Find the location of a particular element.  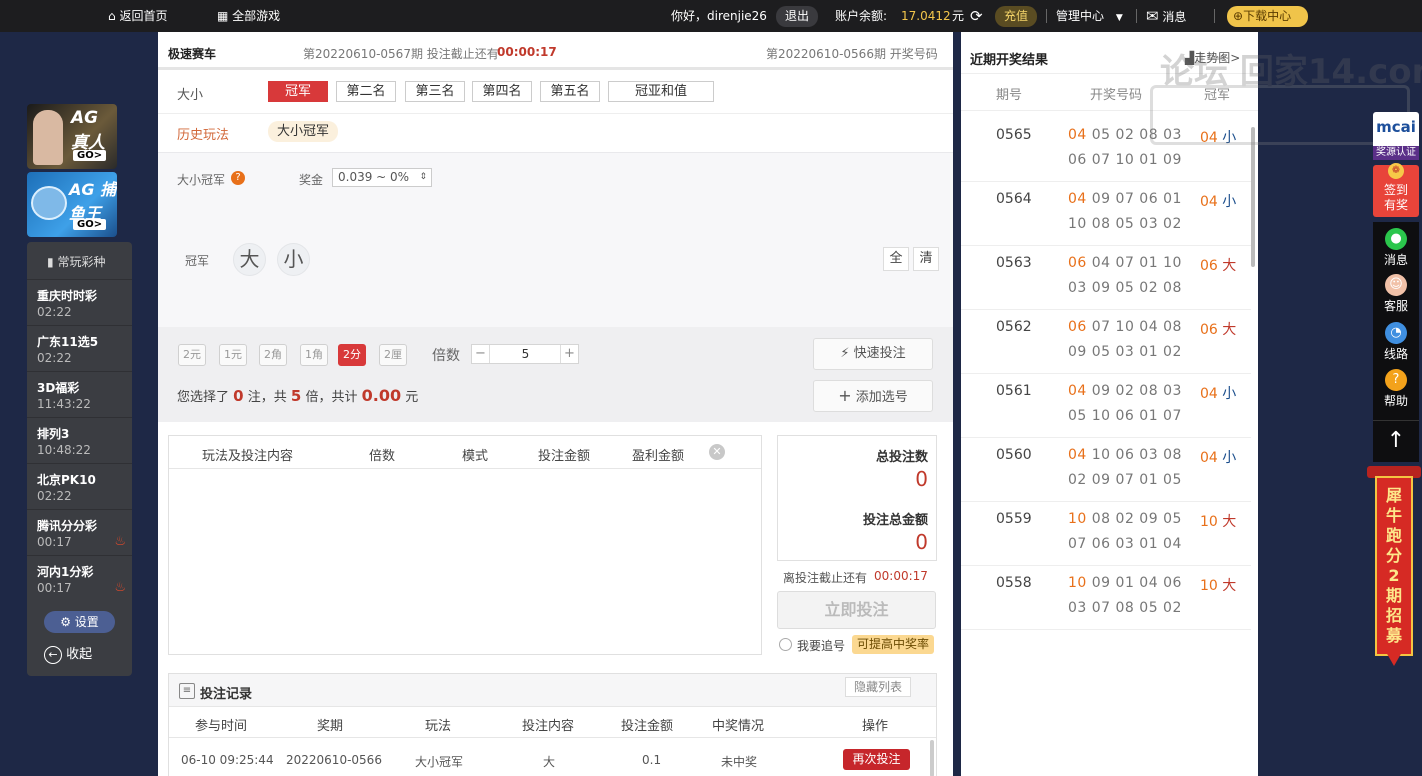

money-mode-button: 1元 is located at coordinates (233, 355).